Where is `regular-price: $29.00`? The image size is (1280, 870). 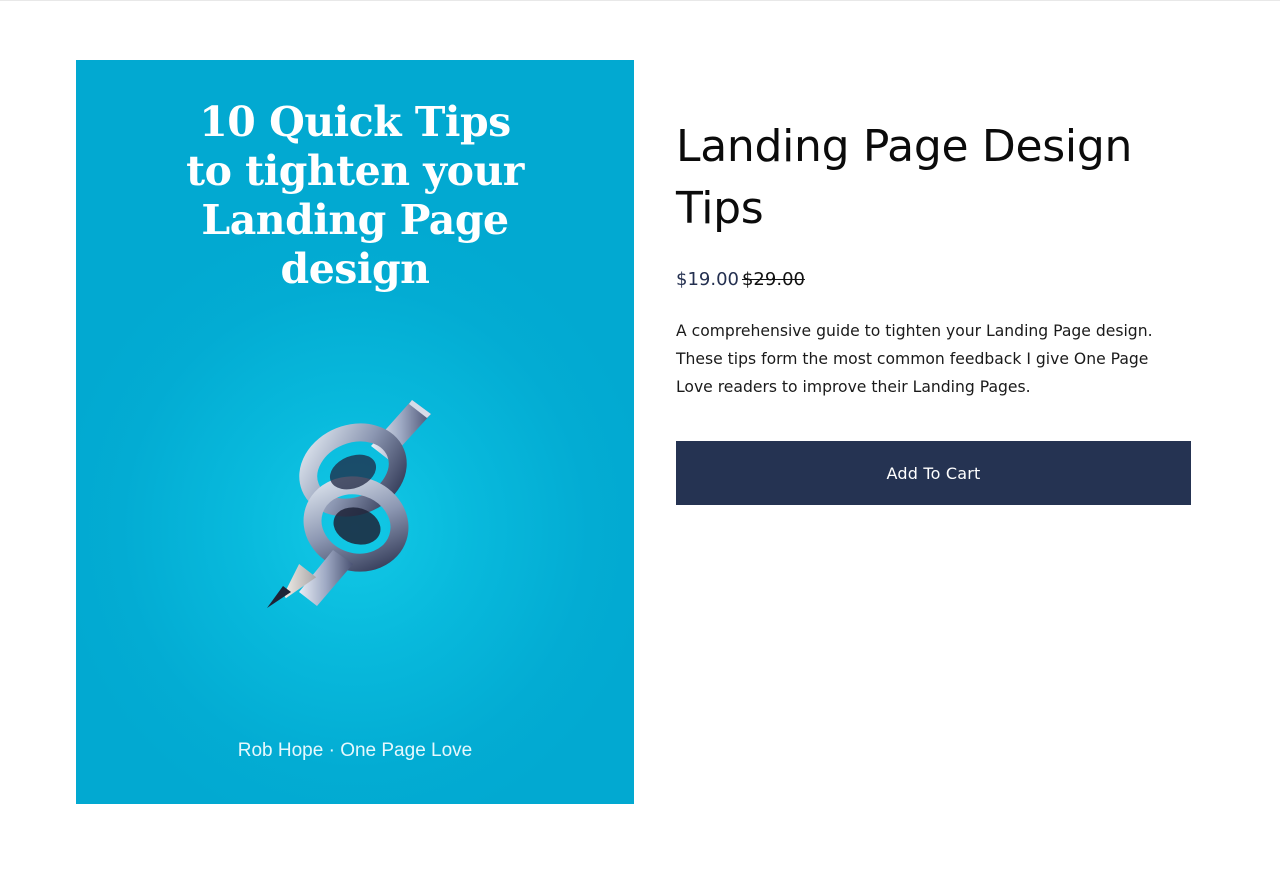
regular-price: $29.00 is located at coordinates (773, 279).